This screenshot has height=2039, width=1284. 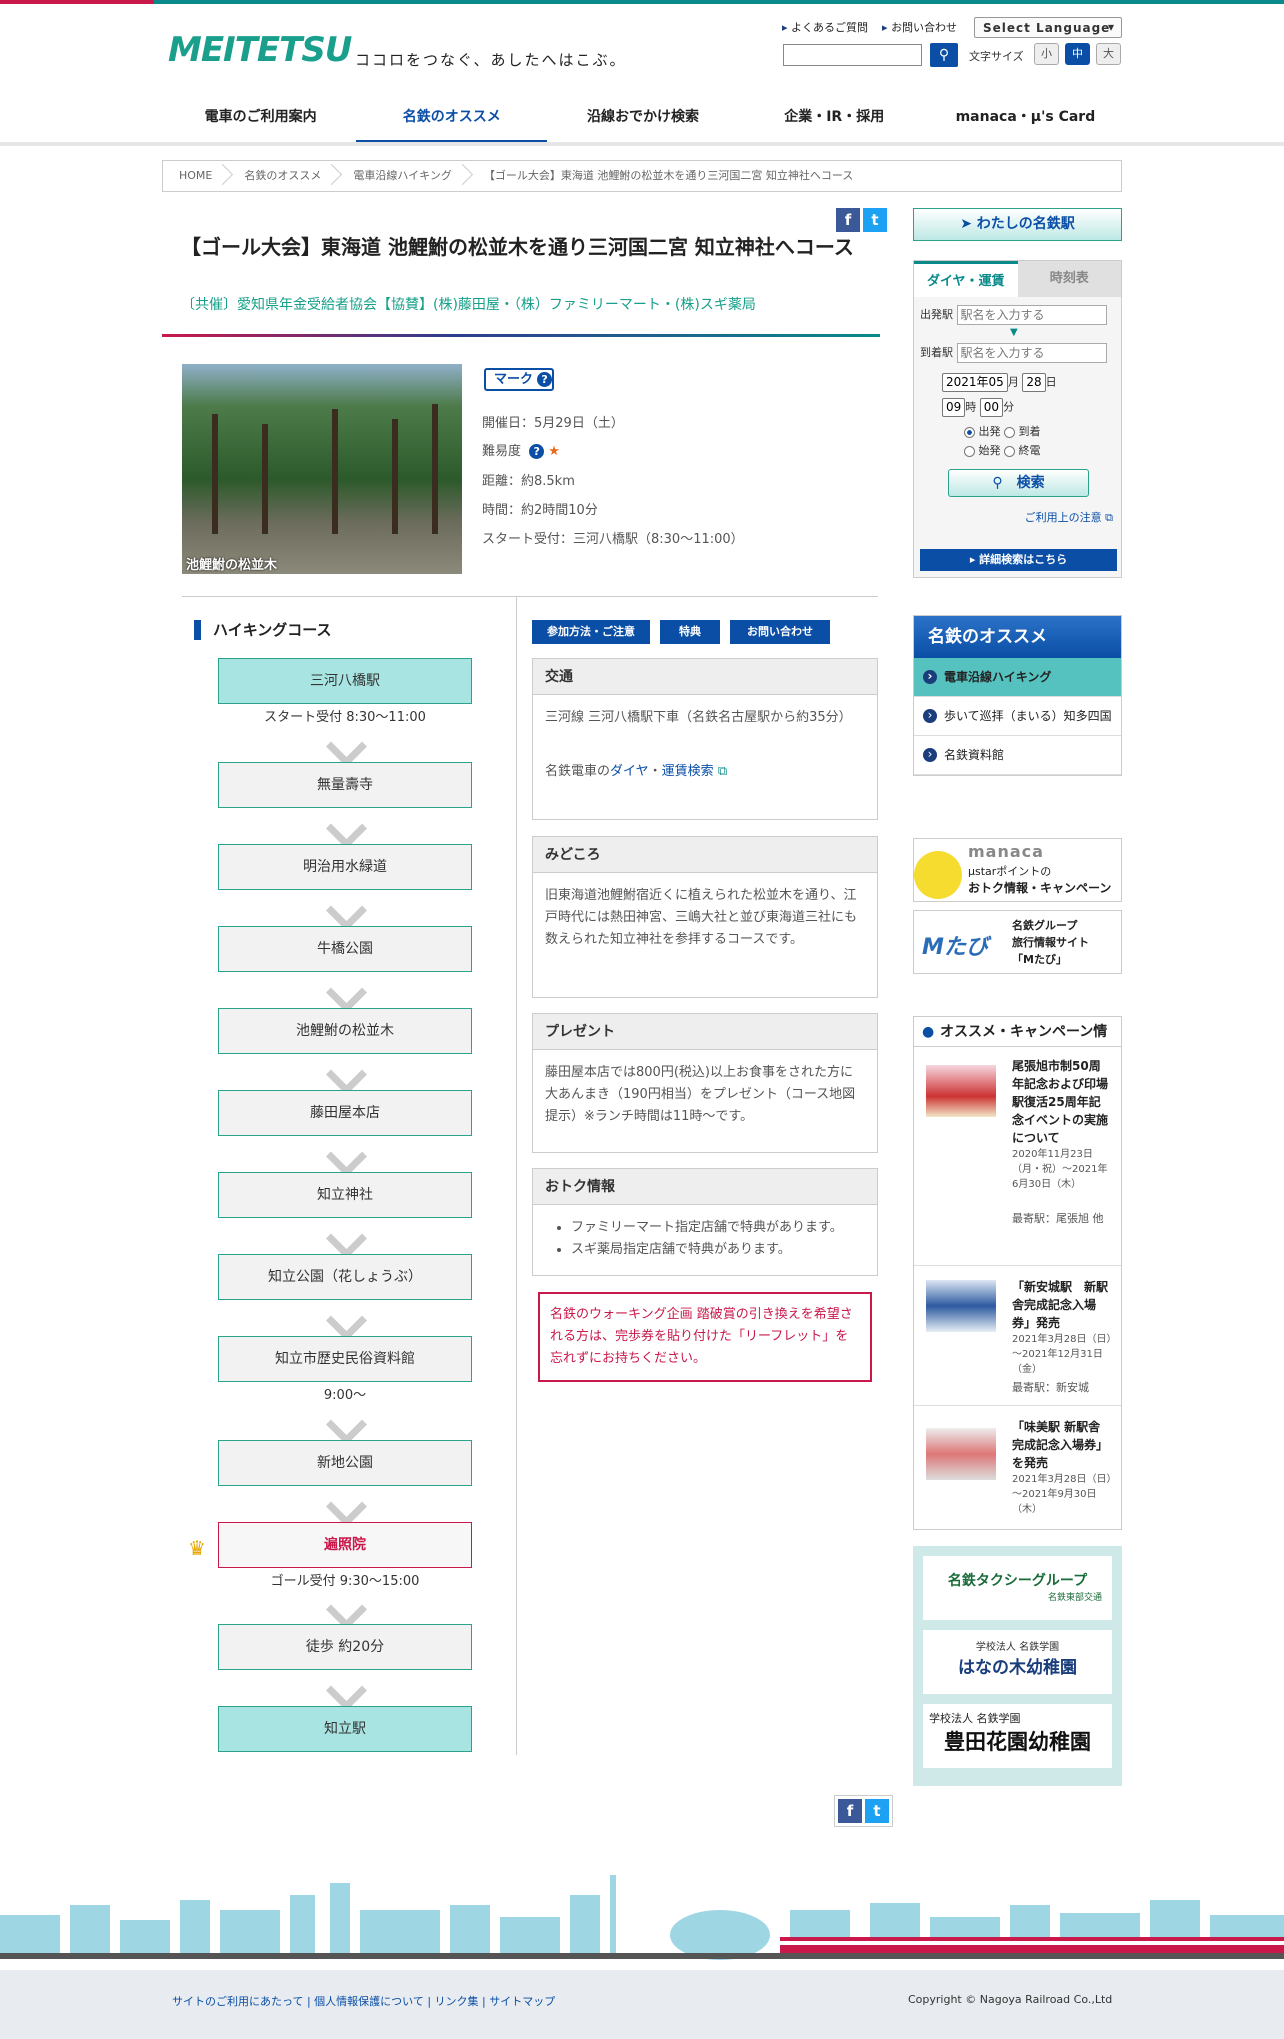 I want to click on footer-link-privacy: 個人情報保護について, so click(x=369, y=2001).